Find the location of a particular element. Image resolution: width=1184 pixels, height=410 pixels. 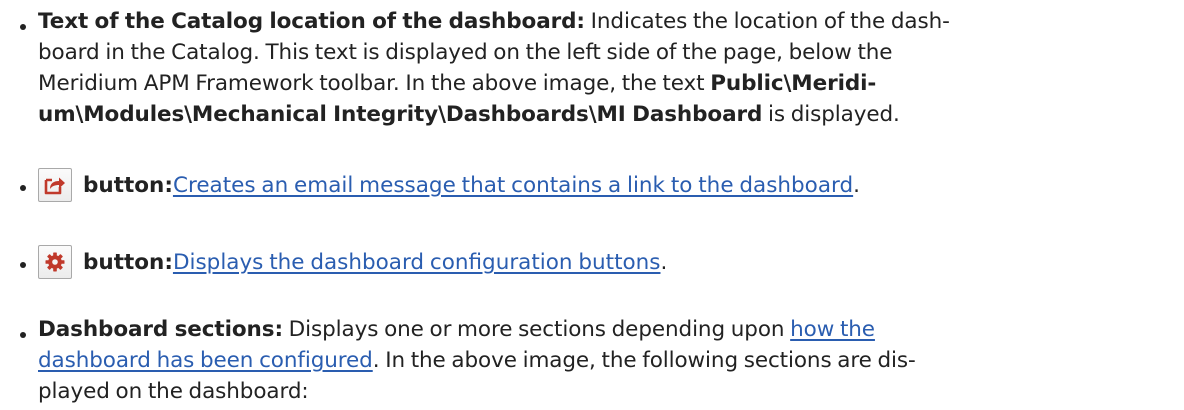

gear-icon is located at coordinates (55, 262).